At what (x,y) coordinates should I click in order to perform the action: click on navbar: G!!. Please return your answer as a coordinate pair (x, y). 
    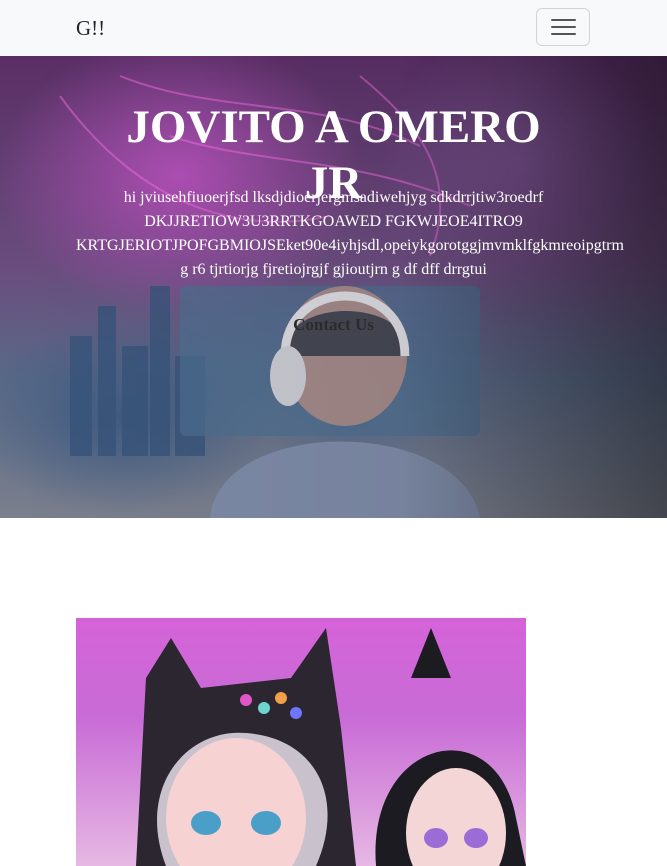
    Looking at the image, I should click on (333, 28).